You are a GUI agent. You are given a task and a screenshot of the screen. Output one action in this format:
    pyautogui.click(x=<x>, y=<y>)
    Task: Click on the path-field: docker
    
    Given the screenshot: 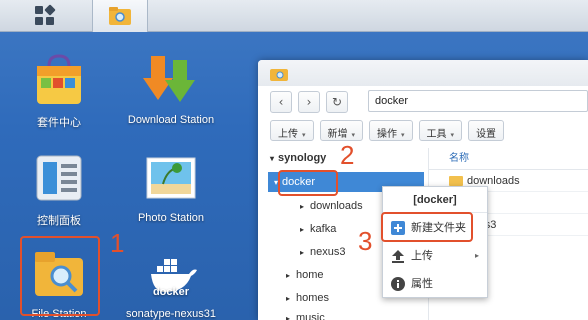 What is the action you would take?
    pyautogui.click(x=478, y=101)
    